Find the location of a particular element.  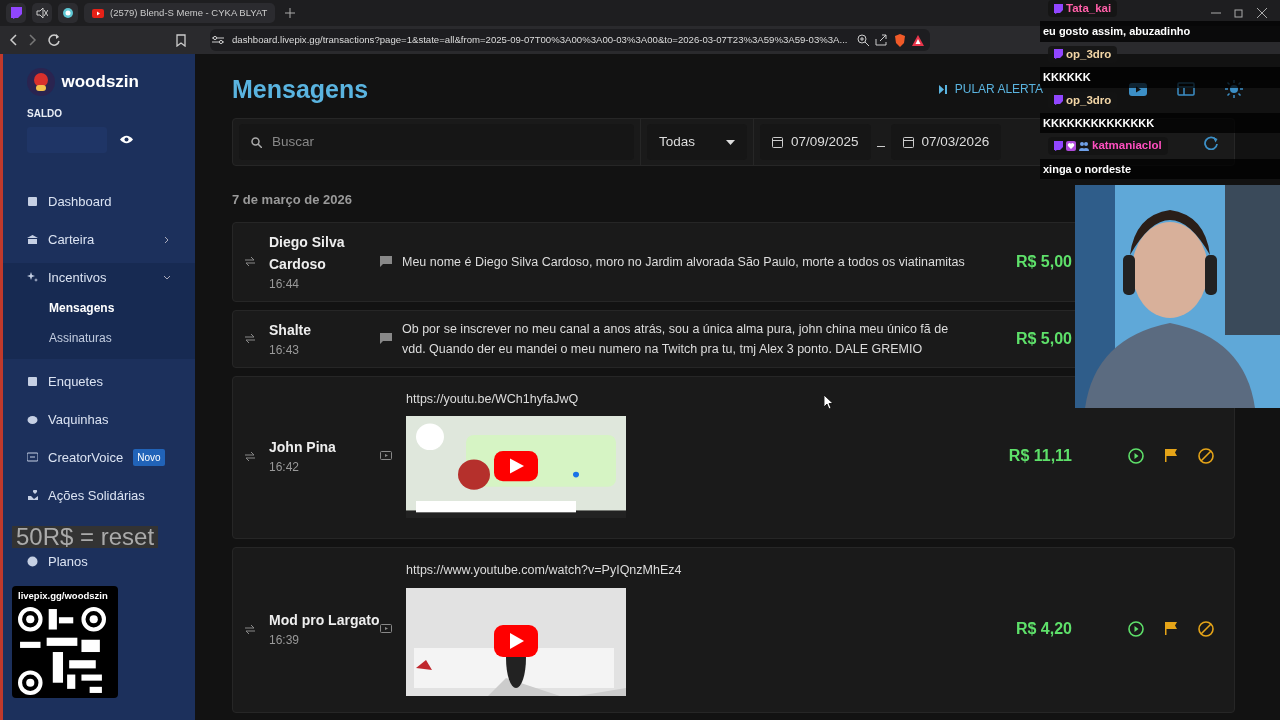

people-icon is located at coordinates (1084, 145).